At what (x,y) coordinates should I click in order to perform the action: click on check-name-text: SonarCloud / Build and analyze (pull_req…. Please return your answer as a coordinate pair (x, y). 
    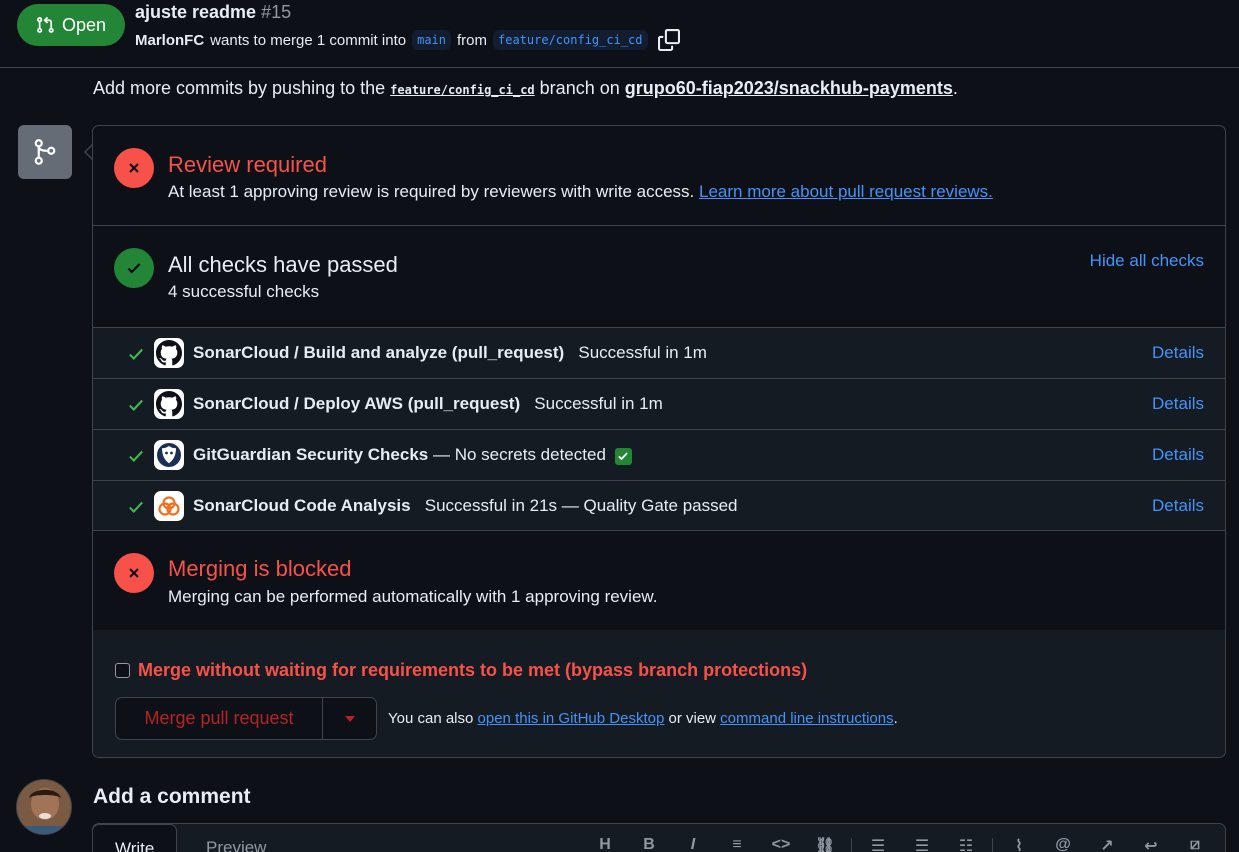
    Looking at the image, I should click on (379, 352).